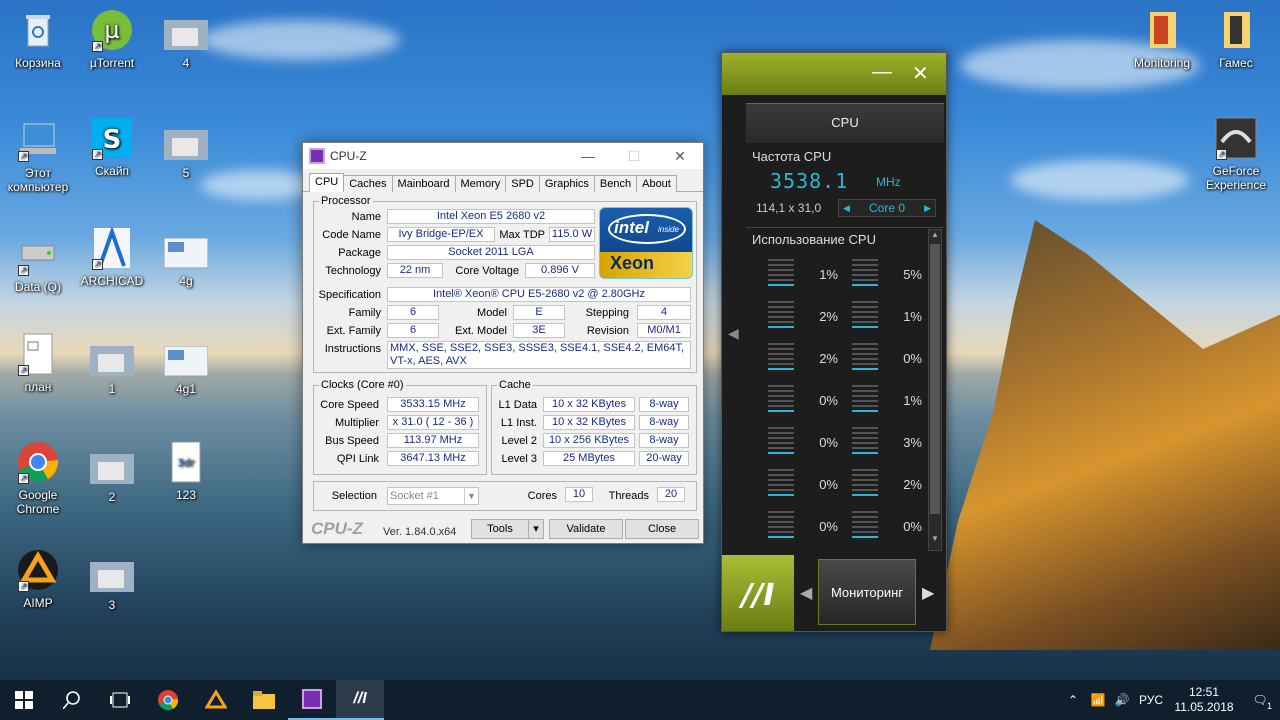 The image size is (1280, 720). Describe the element at coordinates (662, 529) in the screenshot. I see `close-button: Close` at that location.